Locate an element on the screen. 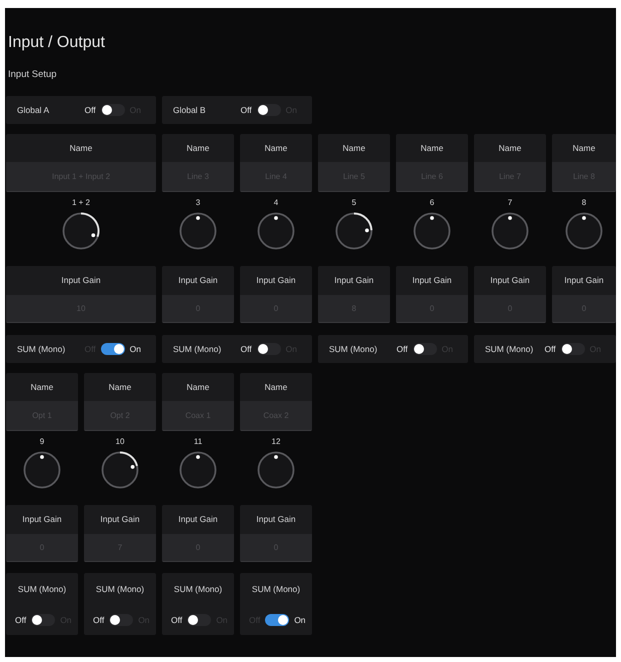 This screenshot has width=621, height=662. channel-number: 11 is located at coordinates (198, 442).